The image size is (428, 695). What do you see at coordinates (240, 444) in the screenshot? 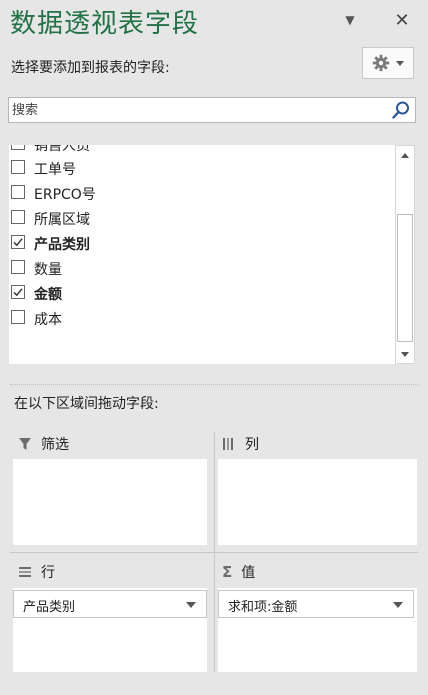
I see `columns-area-header: 列` at bounding box center [240, 444].